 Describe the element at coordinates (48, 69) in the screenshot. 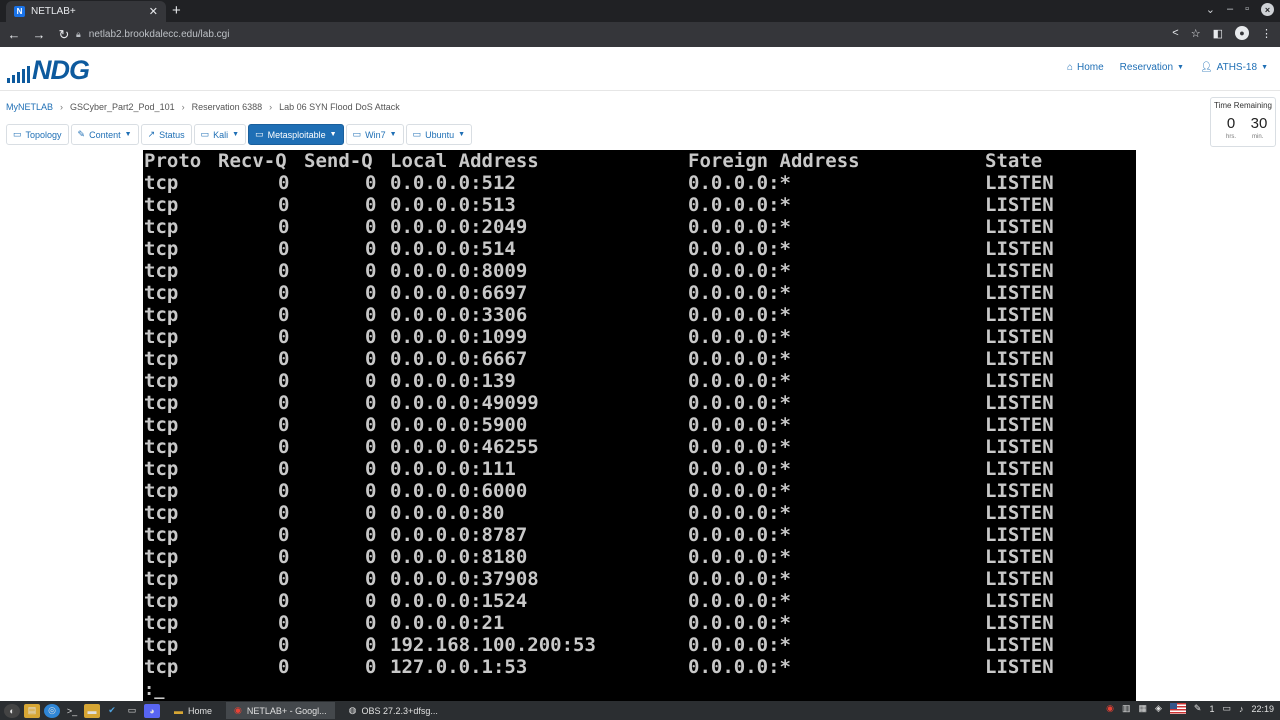

I see `ndg-logo: NDG` at that location.